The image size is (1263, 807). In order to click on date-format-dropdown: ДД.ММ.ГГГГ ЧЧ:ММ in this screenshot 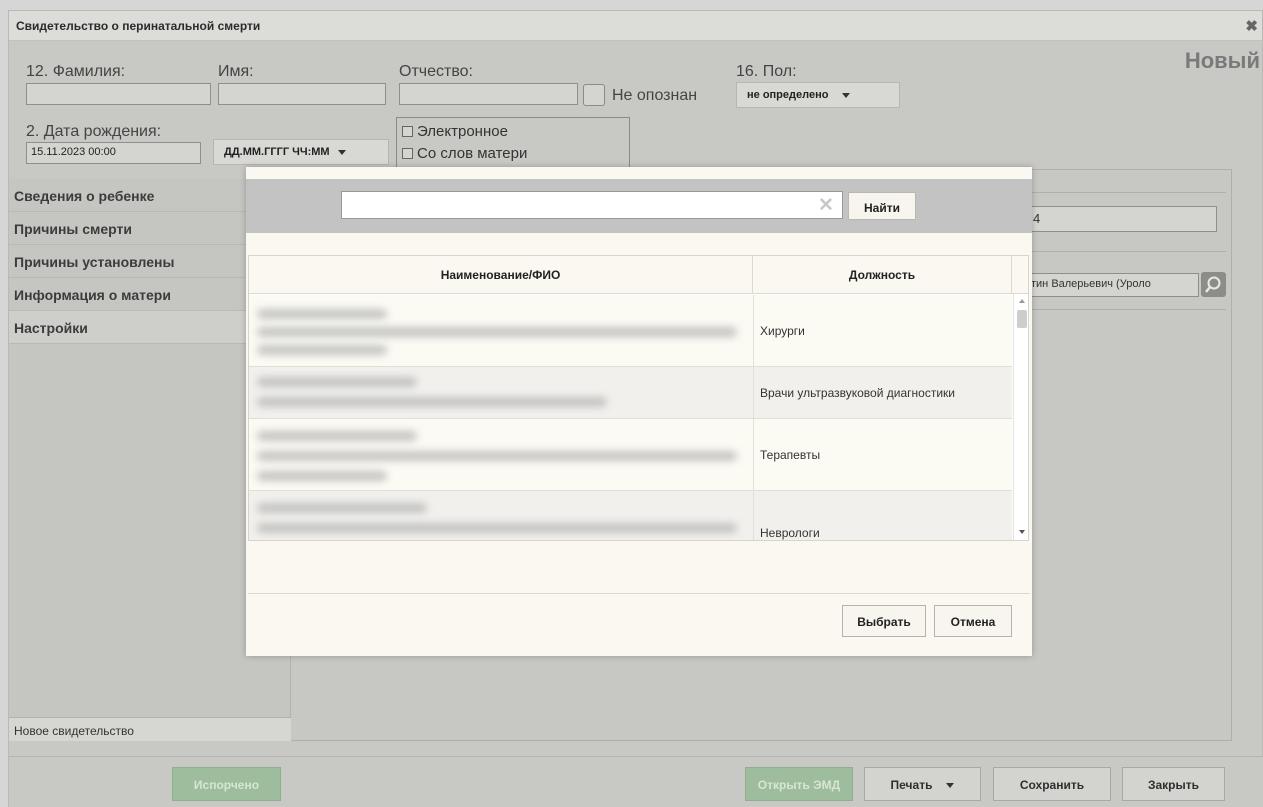, I will do `click(301, 152)`.